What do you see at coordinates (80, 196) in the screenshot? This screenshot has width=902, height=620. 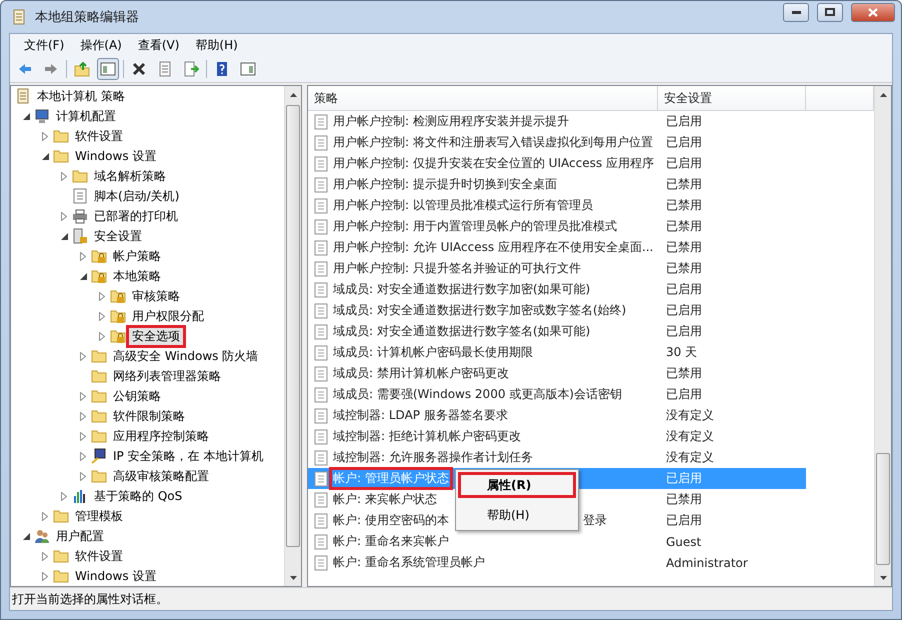 I see `script-icon` at bounding box center [80, 196].